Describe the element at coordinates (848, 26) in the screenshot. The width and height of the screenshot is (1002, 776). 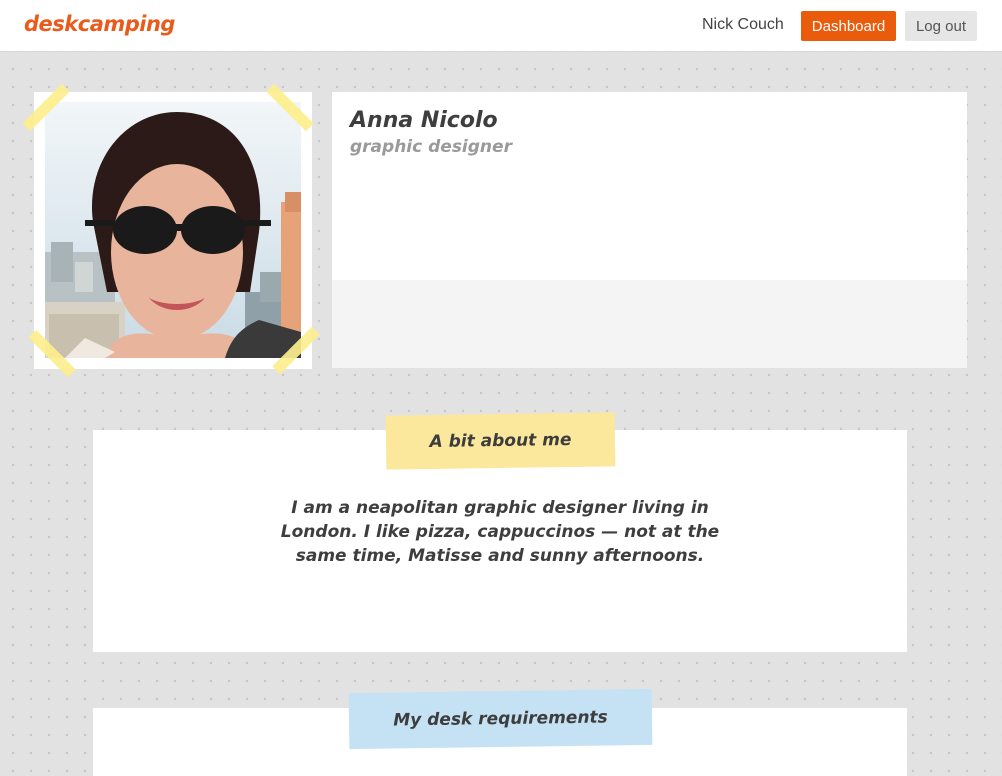
I see `dashboard-button: Dashboard` at that location.